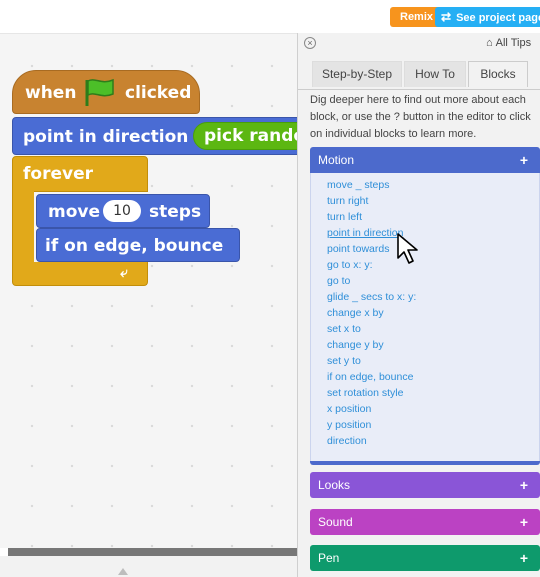 The image size is (540, 577). I want to click on list-item: set y to, so click(344, 361).